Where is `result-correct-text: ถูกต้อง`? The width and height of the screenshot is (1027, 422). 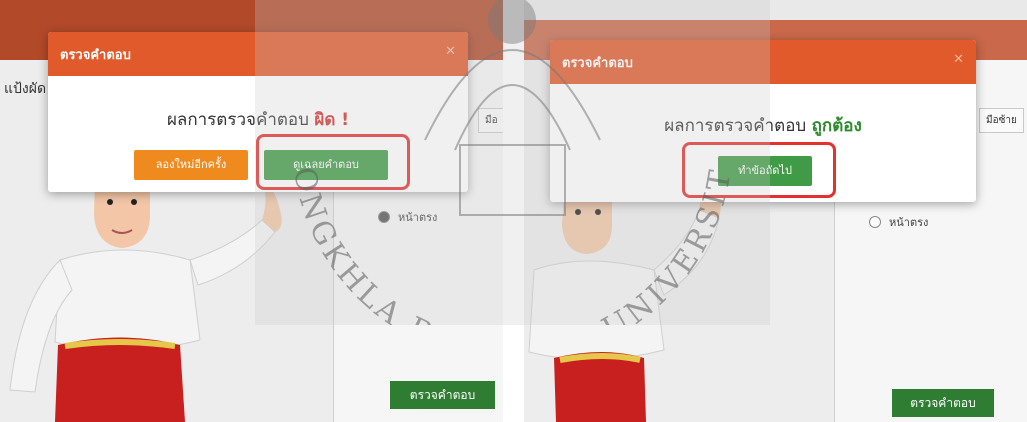 result-correct-text: ถูกต้อง is located at coordinates (836, 126).